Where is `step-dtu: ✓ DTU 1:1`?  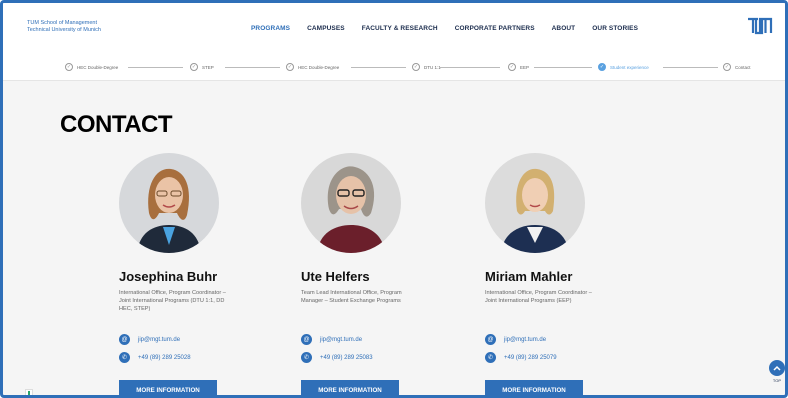 step-dtu: ✓ DTU 1:1 is located at coordinates (426, 67).